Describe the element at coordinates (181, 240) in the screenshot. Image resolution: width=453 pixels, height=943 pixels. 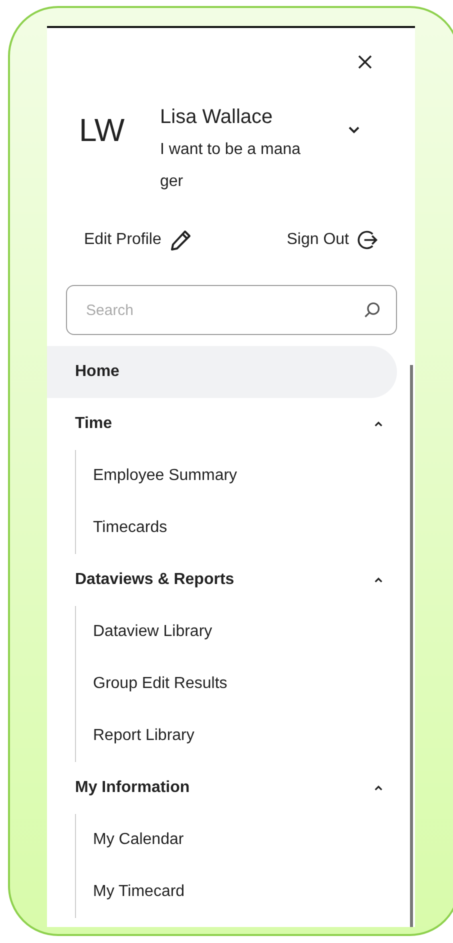
I see `pencil-icon` at that location.